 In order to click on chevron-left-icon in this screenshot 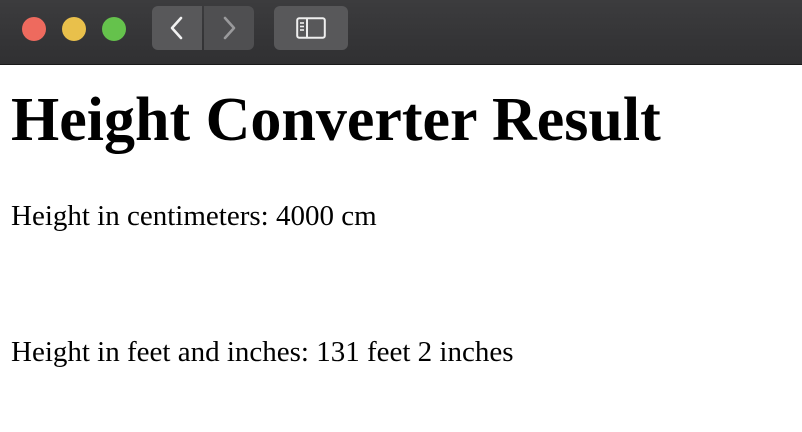, I will do `click(176, 28)`.